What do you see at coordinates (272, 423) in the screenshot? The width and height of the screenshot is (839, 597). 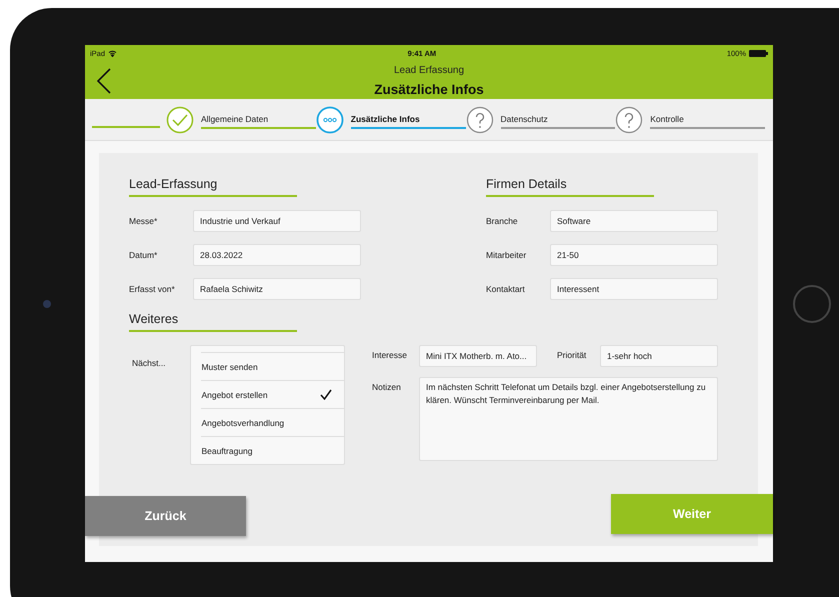 I see `list-option: Angebotsverhandlung` at bounding box center [272, 423].